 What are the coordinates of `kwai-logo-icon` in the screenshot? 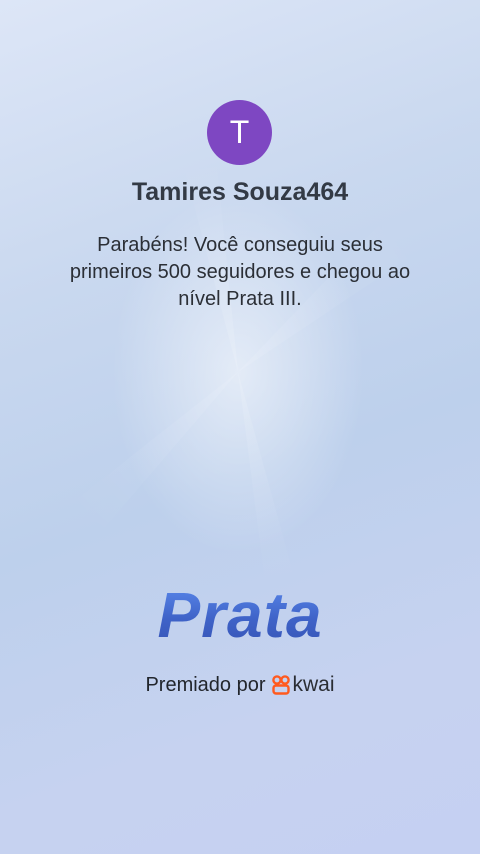 It's located at (280, 685).